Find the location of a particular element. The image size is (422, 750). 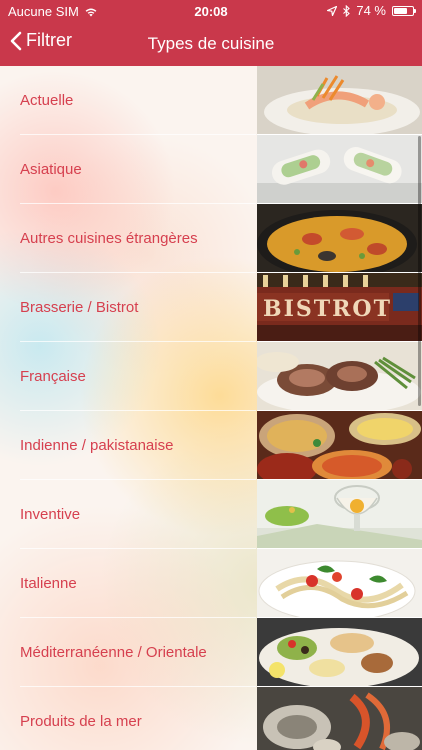

photo-mezze is located at coordinates (339, 652).